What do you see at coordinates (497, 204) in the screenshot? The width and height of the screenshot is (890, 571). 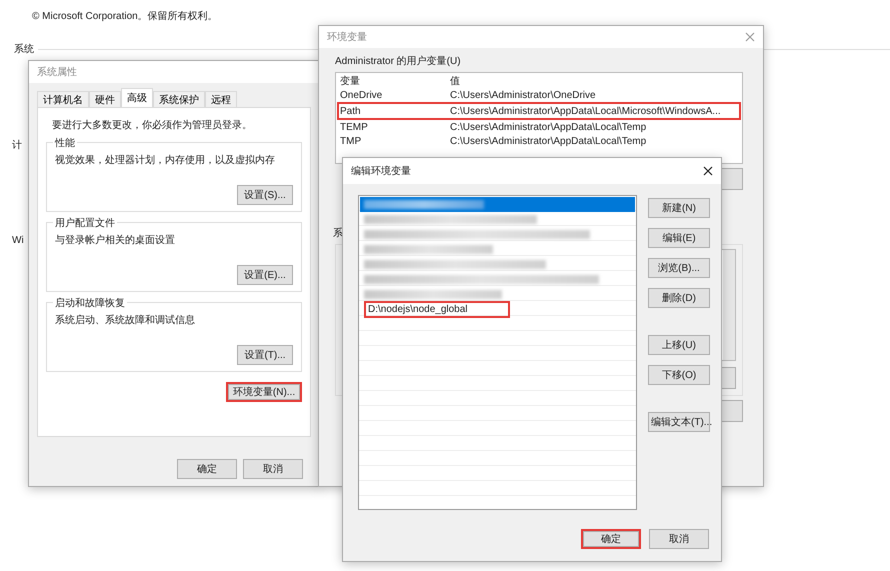 I see `blurred-entry` at bounding box center [497, 204].